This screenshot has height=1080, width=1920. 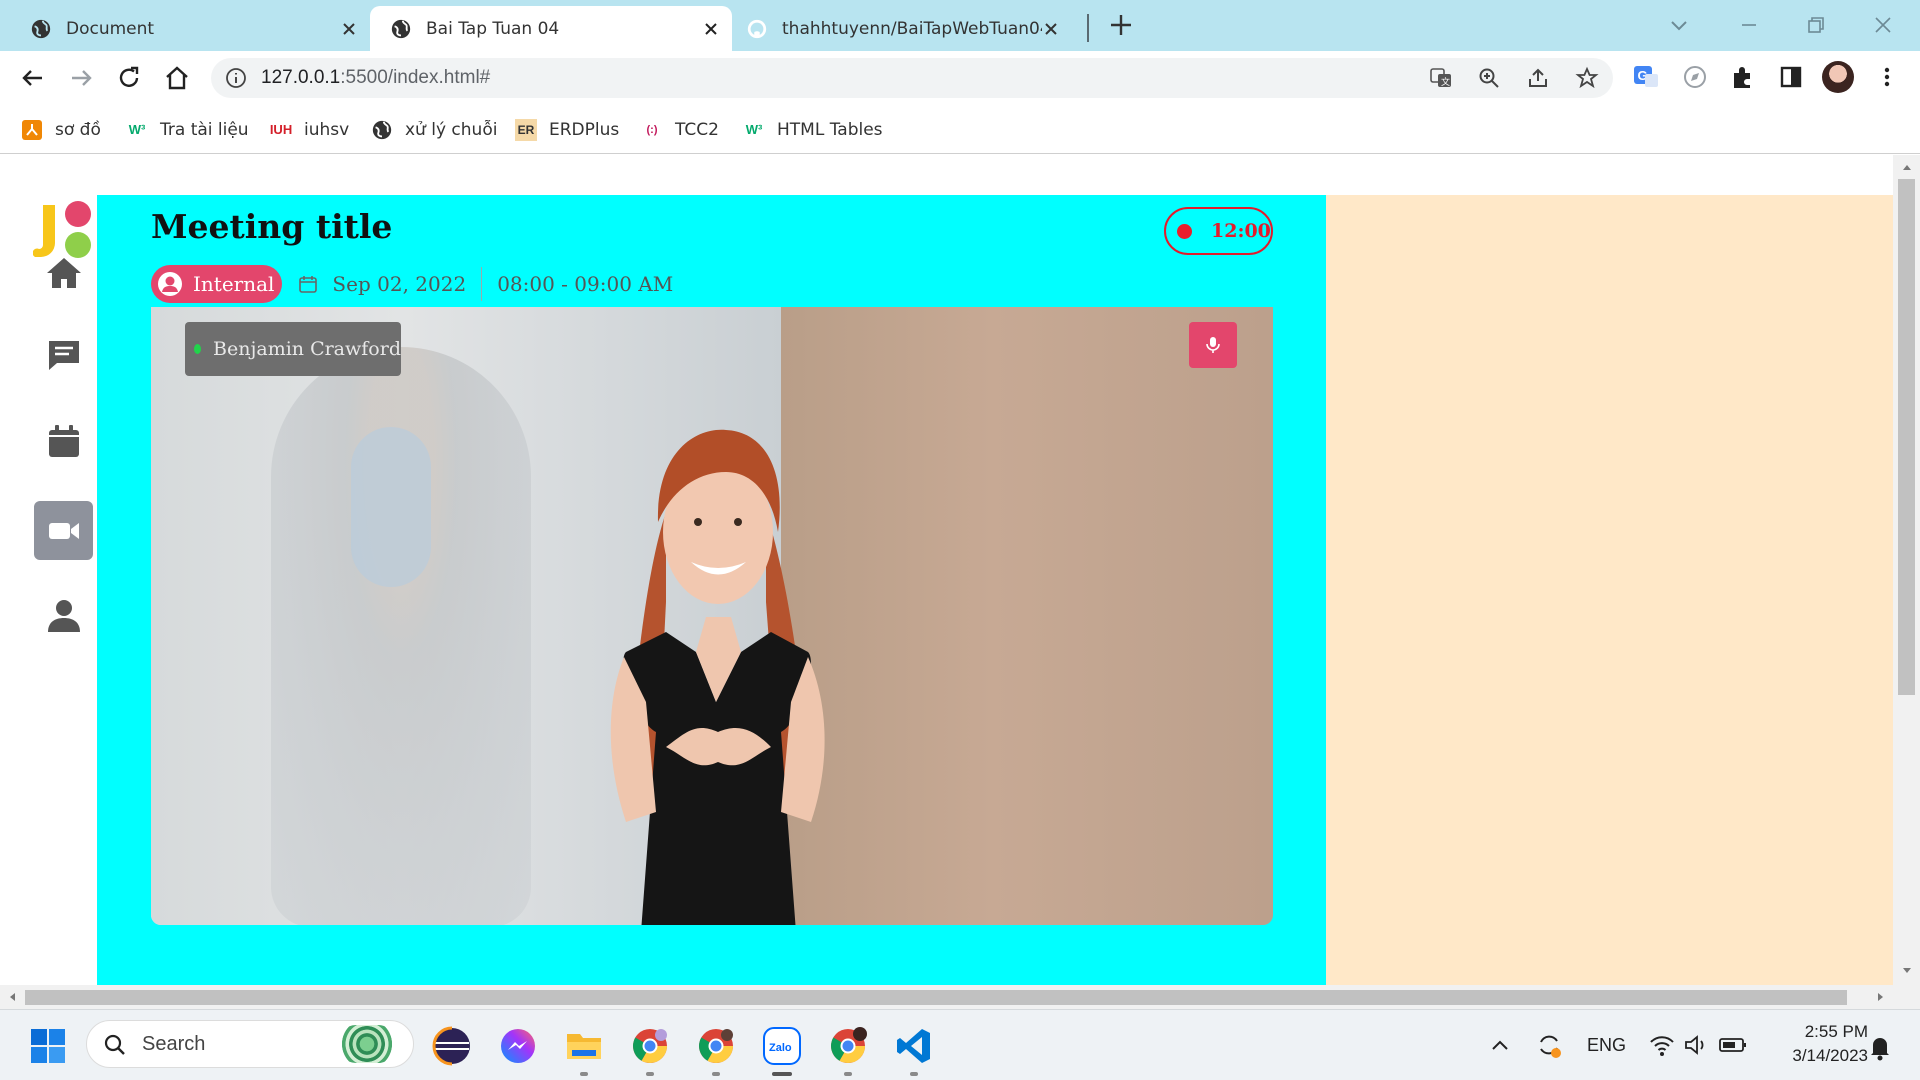 I want to click on bookmark-item: ER ERDPlus, so click(x=567, y=129).